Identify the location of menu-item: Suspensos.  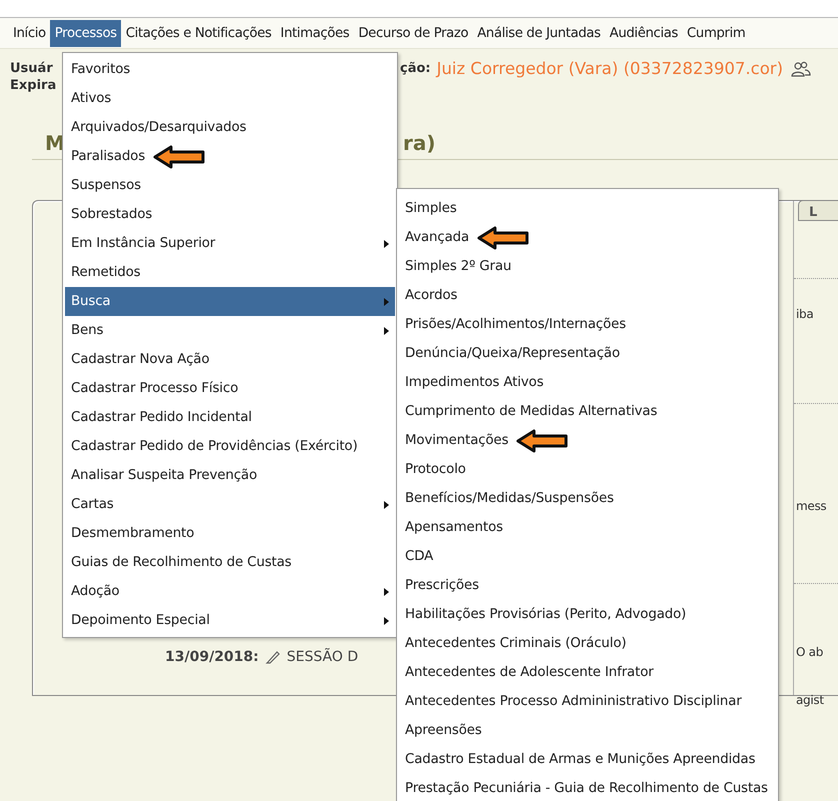
(230, 185).